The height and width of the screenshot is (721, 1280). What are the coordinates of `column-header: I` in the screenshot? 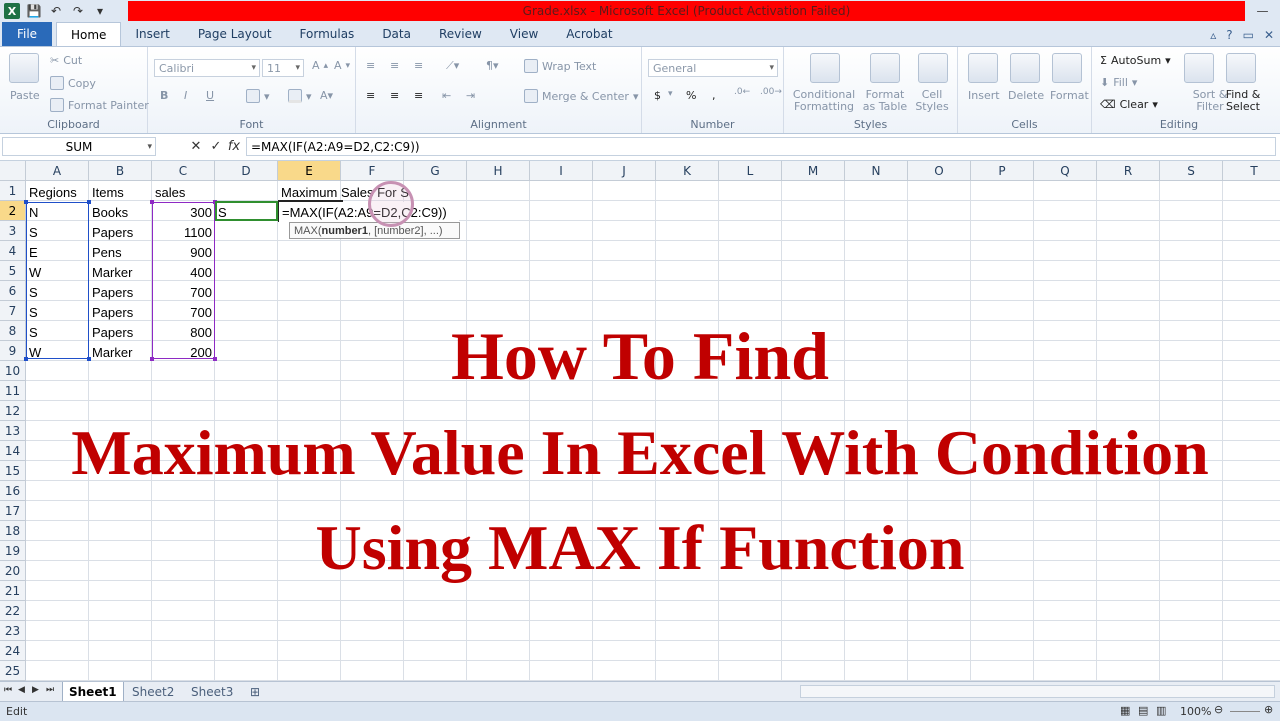 It's located at (561, 171).